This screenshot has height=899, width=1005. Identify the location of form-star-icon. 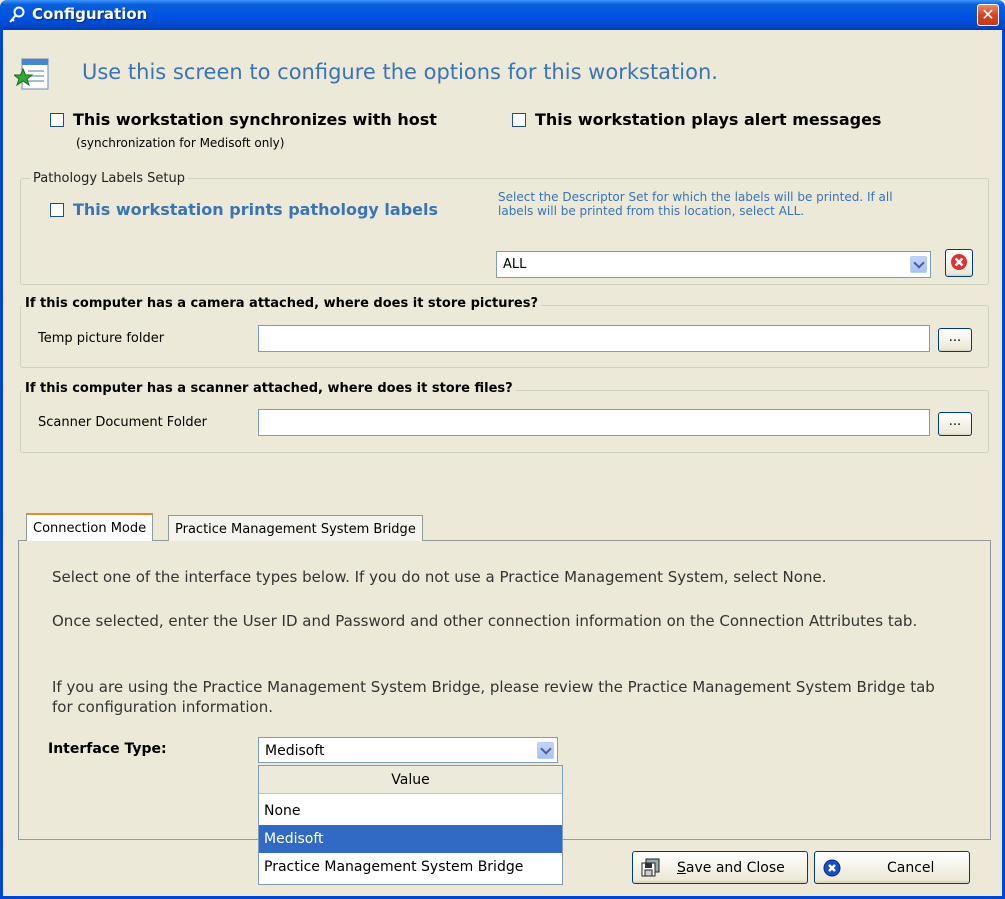
(31, 74).